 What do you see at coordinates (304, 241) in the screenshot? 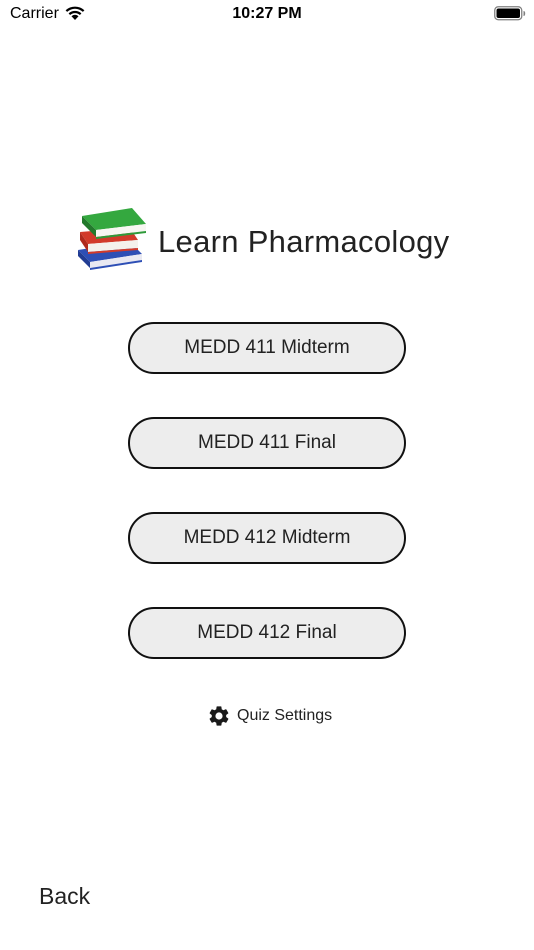
I see `app-title: Learn Pharmacology` at bounding box center [304, 241].